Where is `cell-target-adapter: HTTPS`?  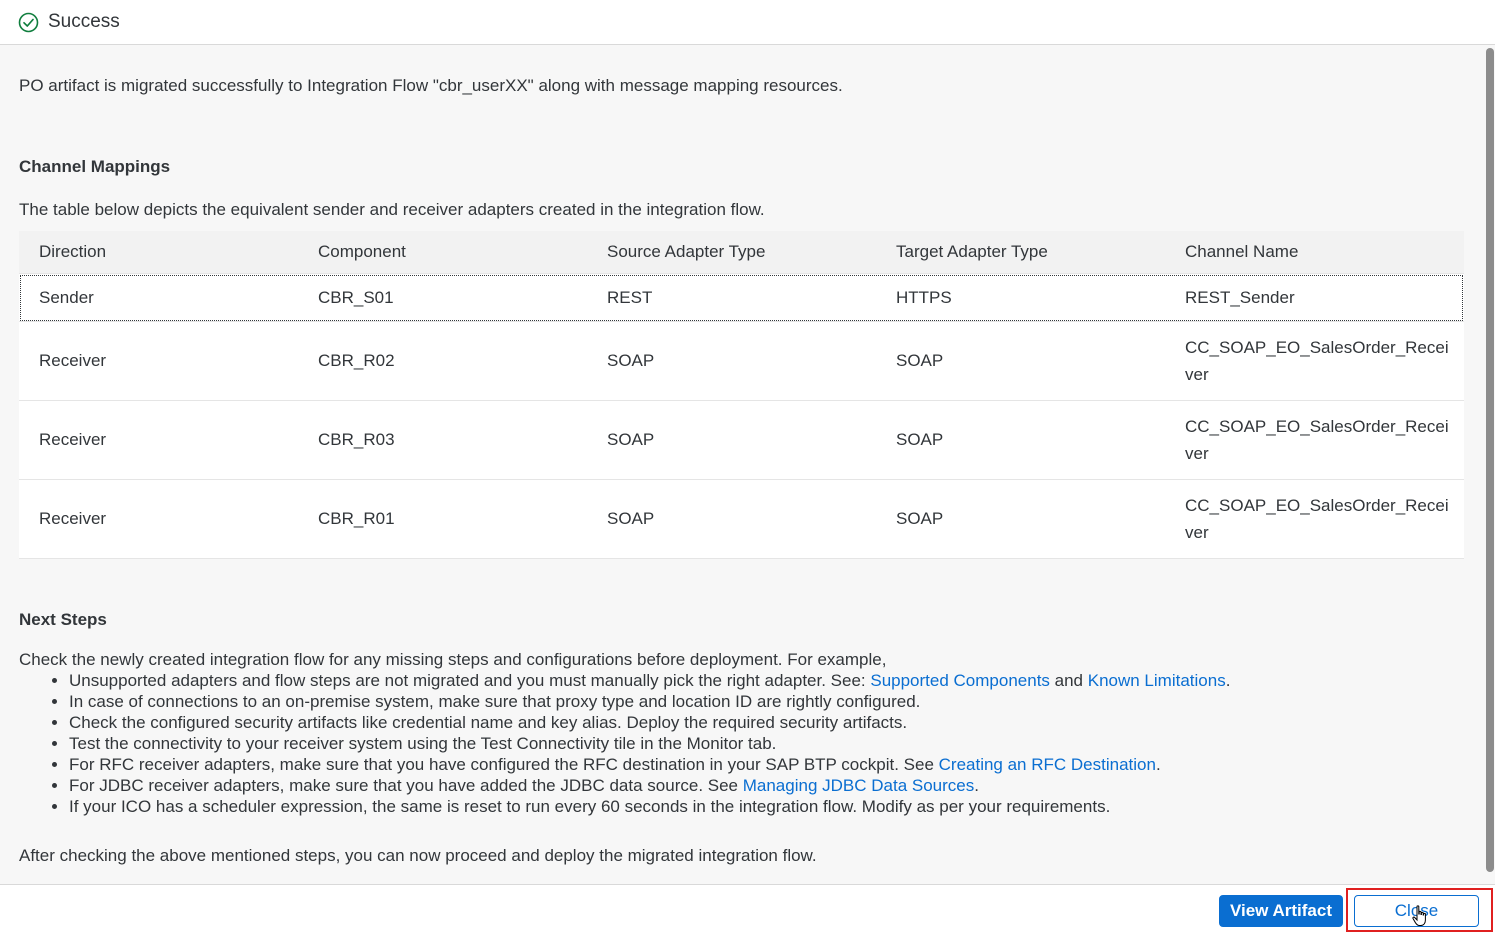 cell-target-adapter: HTTPS is located at coordinates (1020, 297).